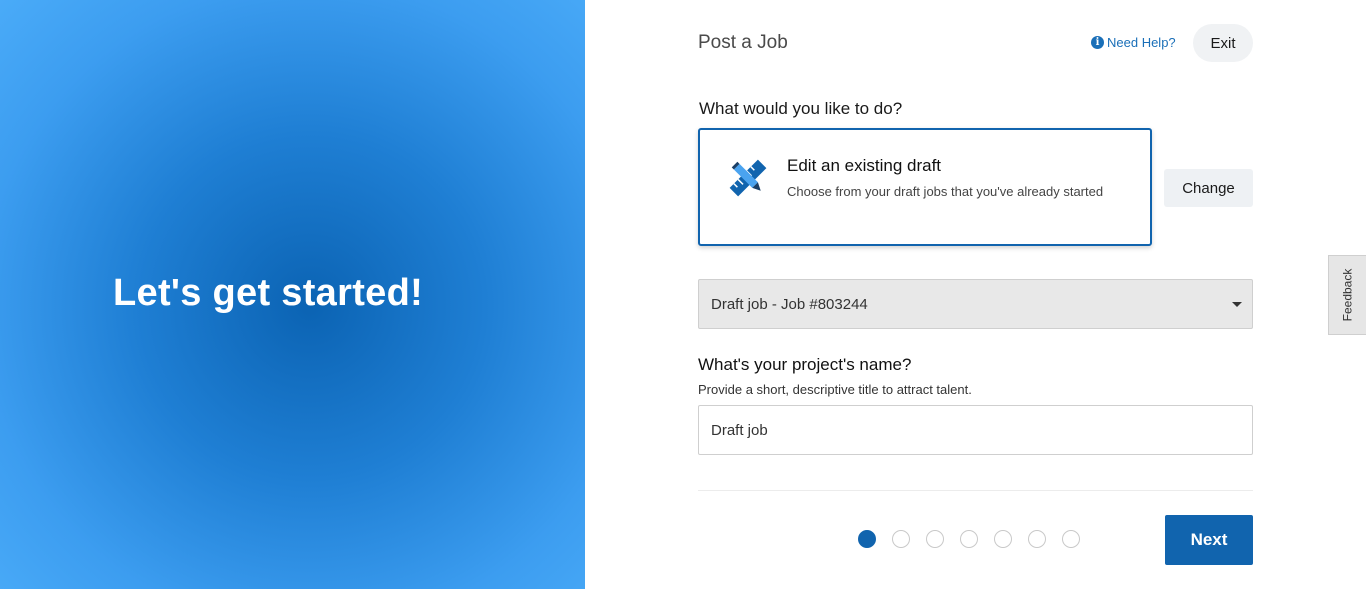  Describe the element at coordinates (864, 165) in the screenshot. I see `option-title: Edit an existing draft` at that location.